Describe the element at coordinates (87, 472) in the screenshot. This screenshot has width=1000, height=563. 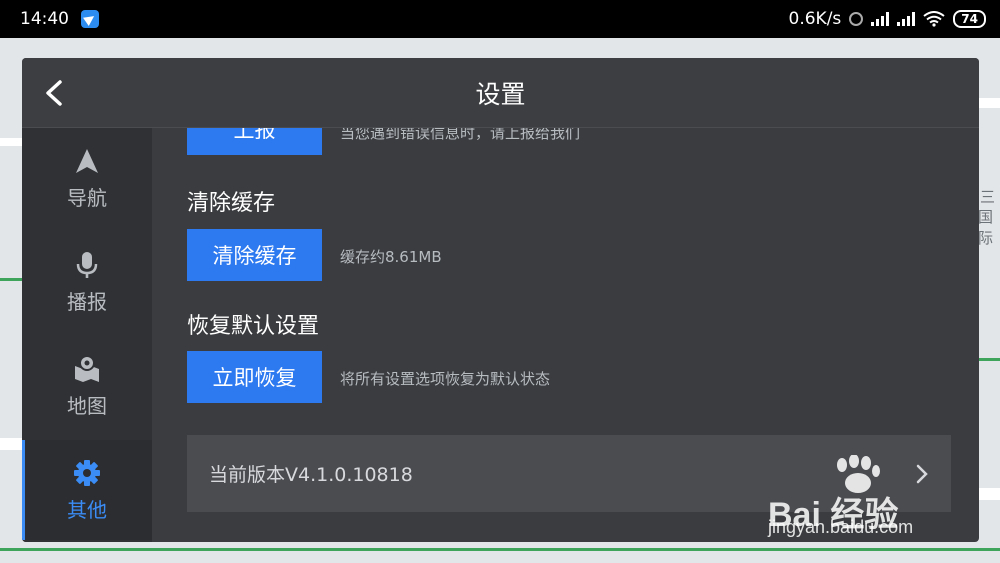
I see `gear-icon` at that location.